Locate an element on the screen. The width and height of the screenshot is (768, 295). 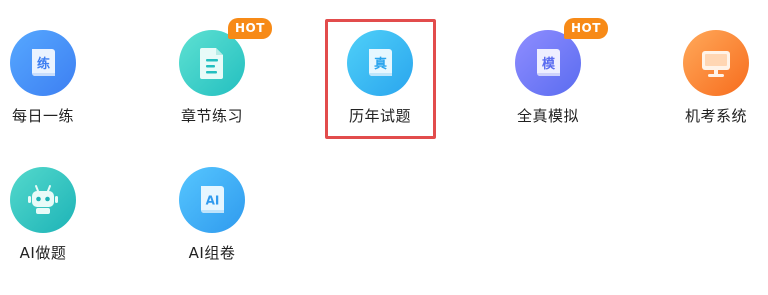
book-ai-icon: AI is located at coordinates (212, 200).